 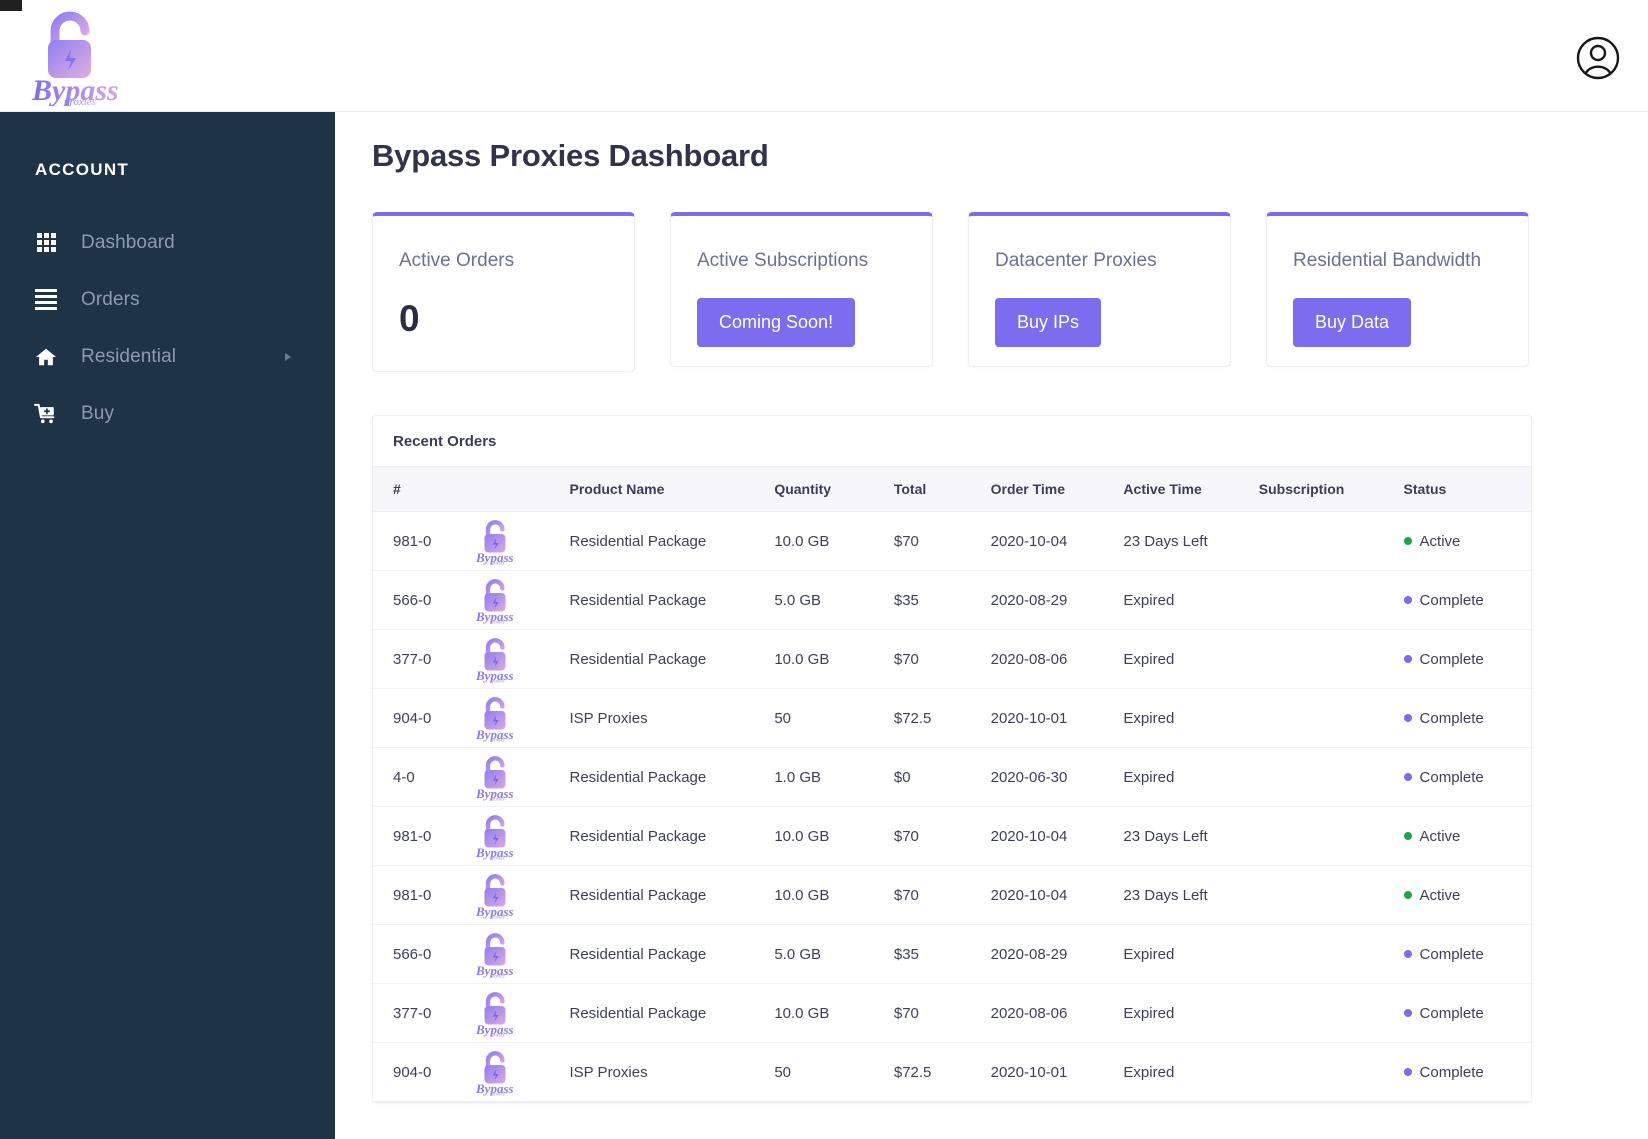 I want to click on brand-logo: Bypass proxies, so click(x=70, y=57).